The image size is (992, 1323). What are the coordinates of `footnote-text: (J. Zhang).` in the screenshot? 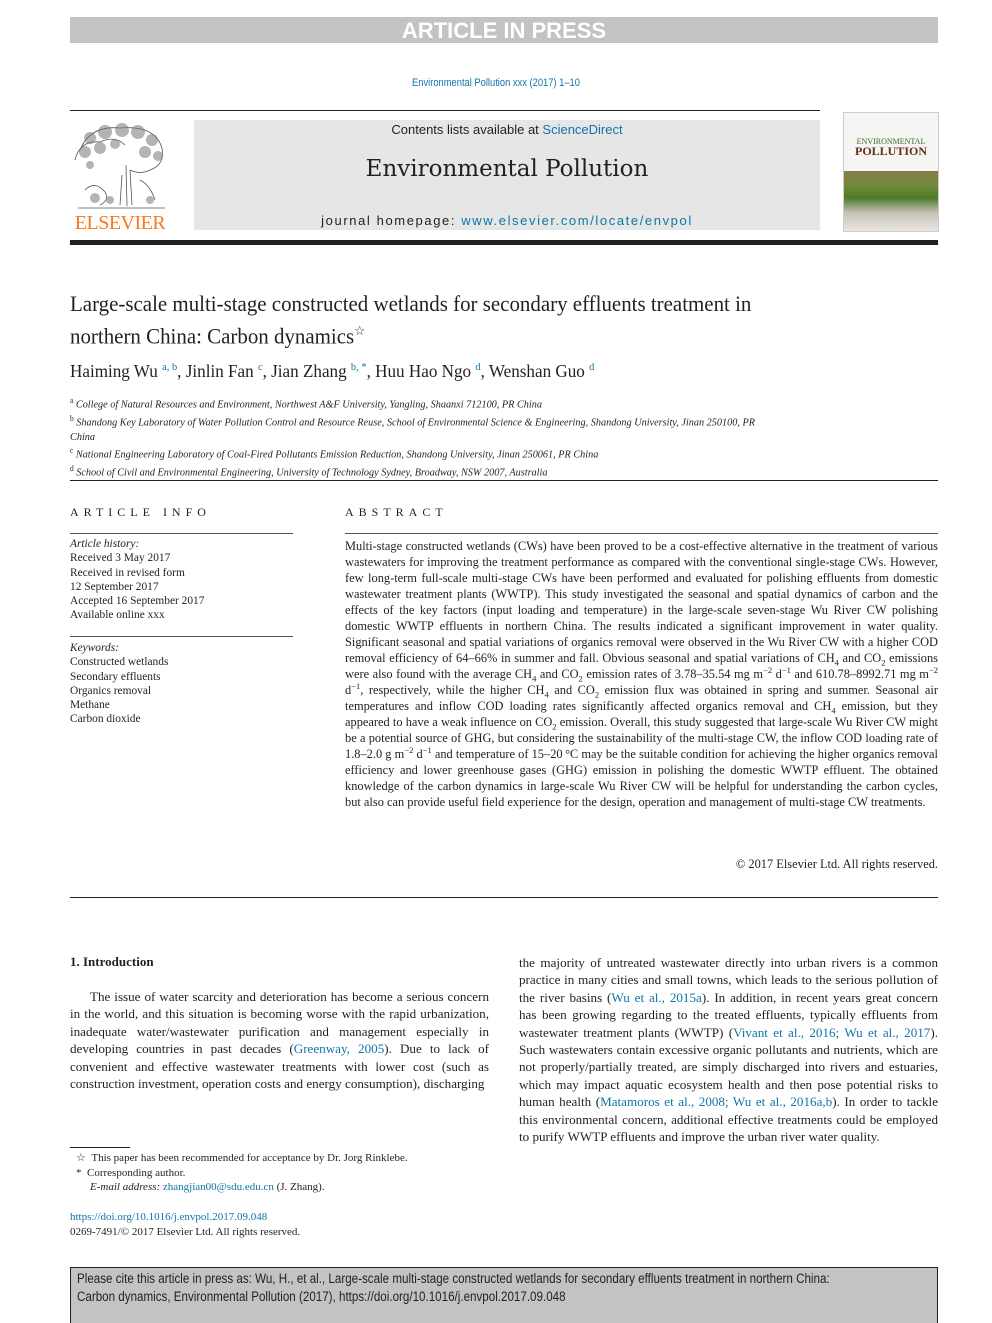 It's located at (299, 1187).